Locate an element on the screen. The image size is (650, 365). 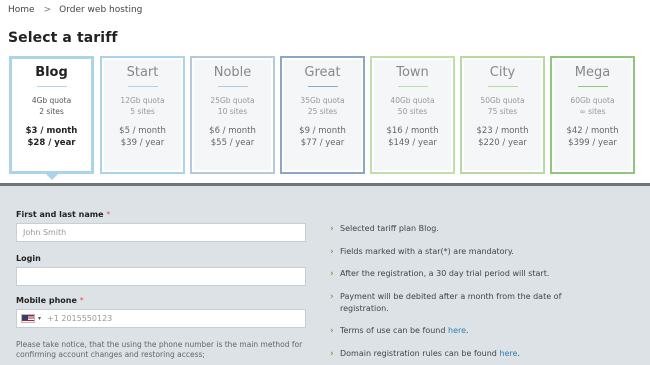
plan-name: City is located at coordinates (502, 72).